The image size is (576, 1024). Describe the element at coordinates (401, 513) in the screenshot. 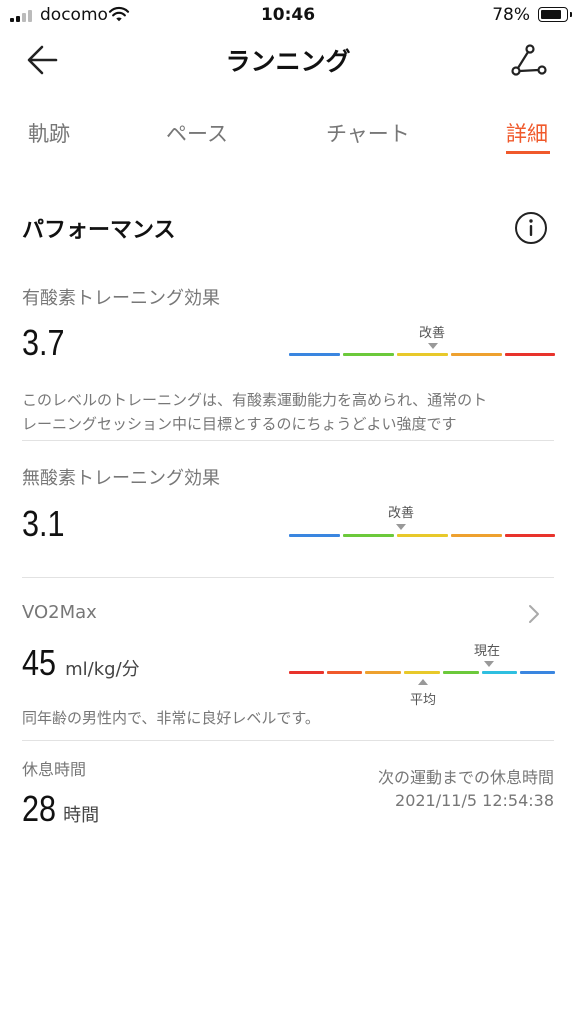

I see `anaerobic-marker-label: 改善` at that location.